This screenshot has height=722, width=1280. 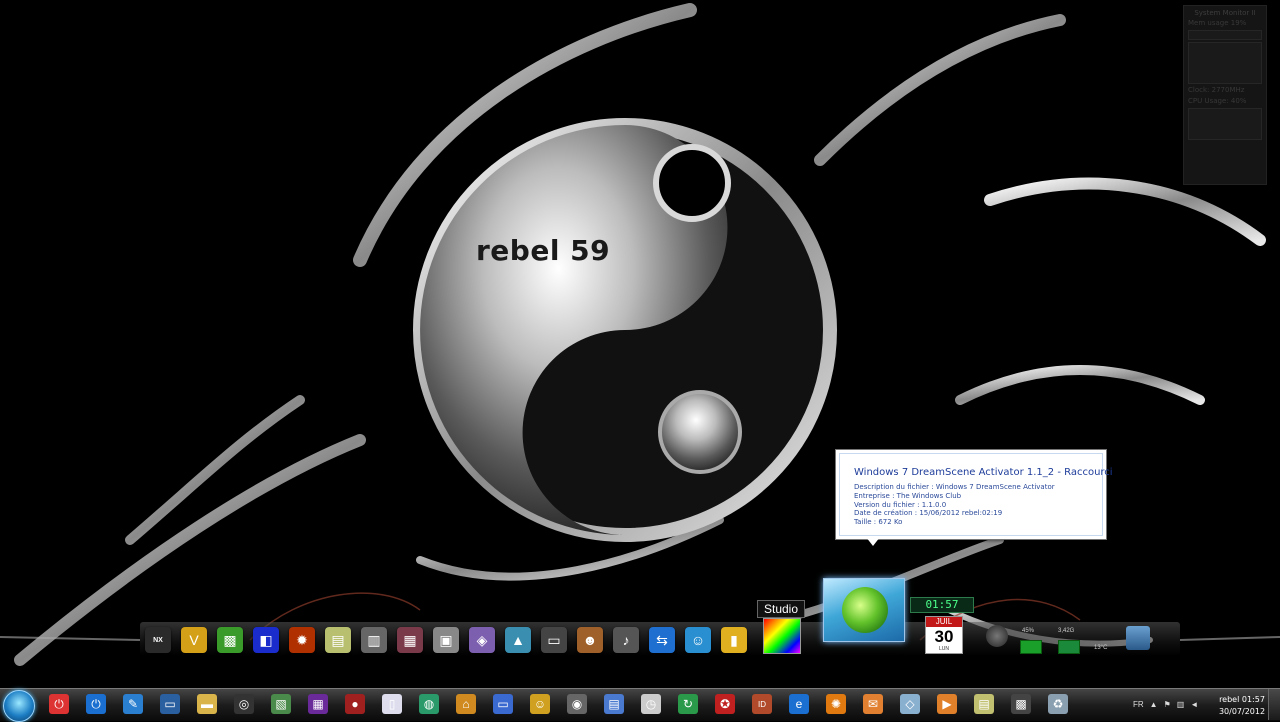 What do you see at coordinates (1154, 704) in the screenshot?
I see `tray-expand-icon: ▲` at bounding box center [1154, 704].